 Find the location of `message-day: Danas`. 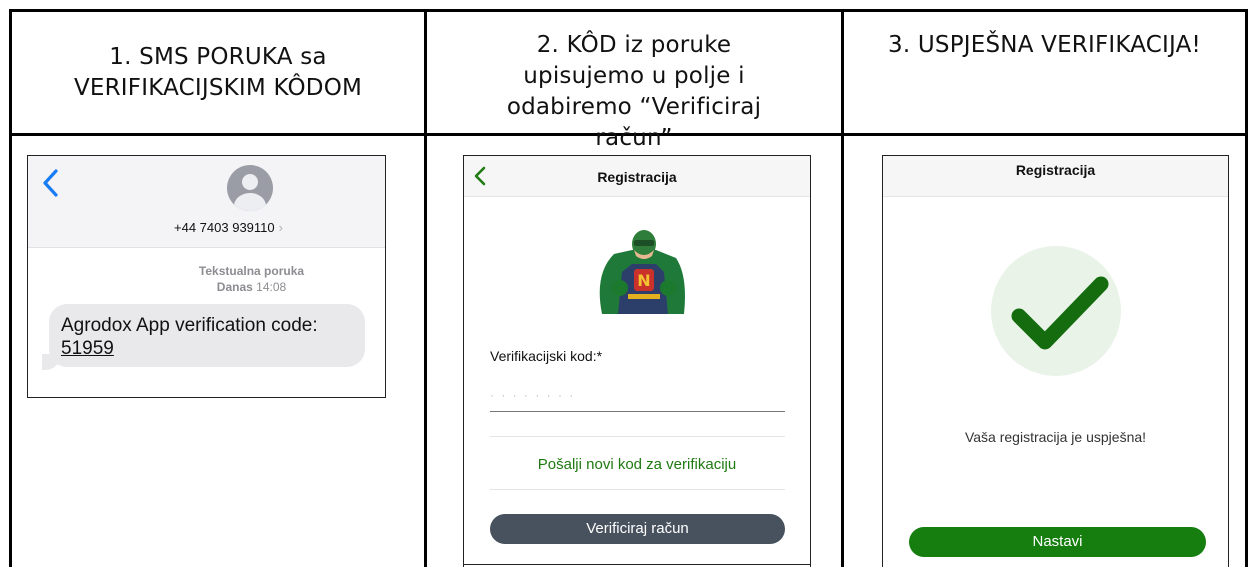

message-day: Danas is located at coordinates (234, 287).